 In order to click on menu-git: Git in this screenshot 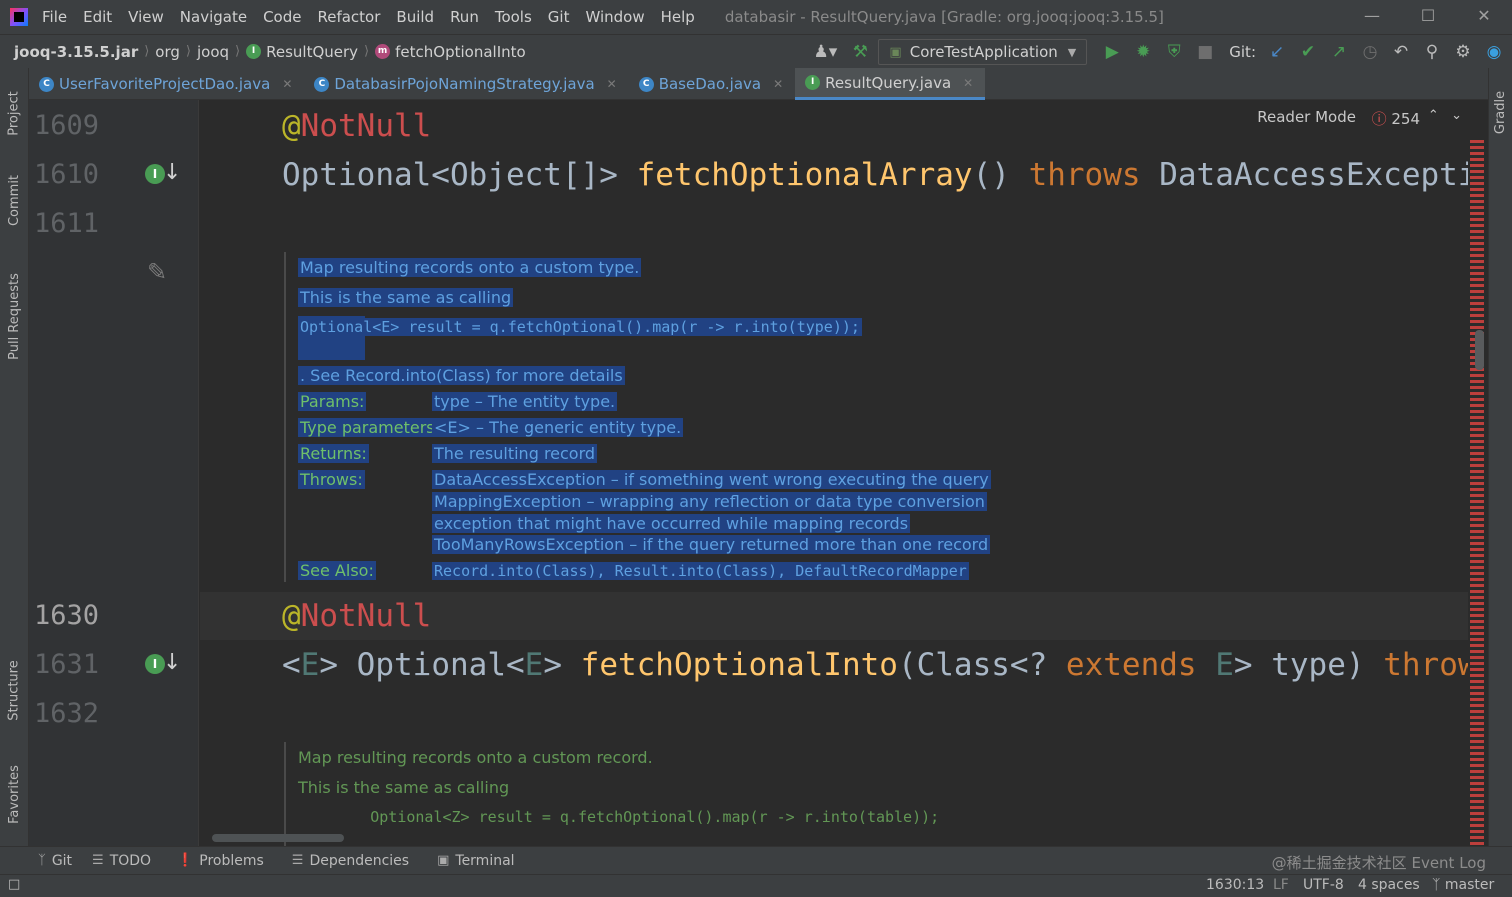, I will do `click(559, 17)`.